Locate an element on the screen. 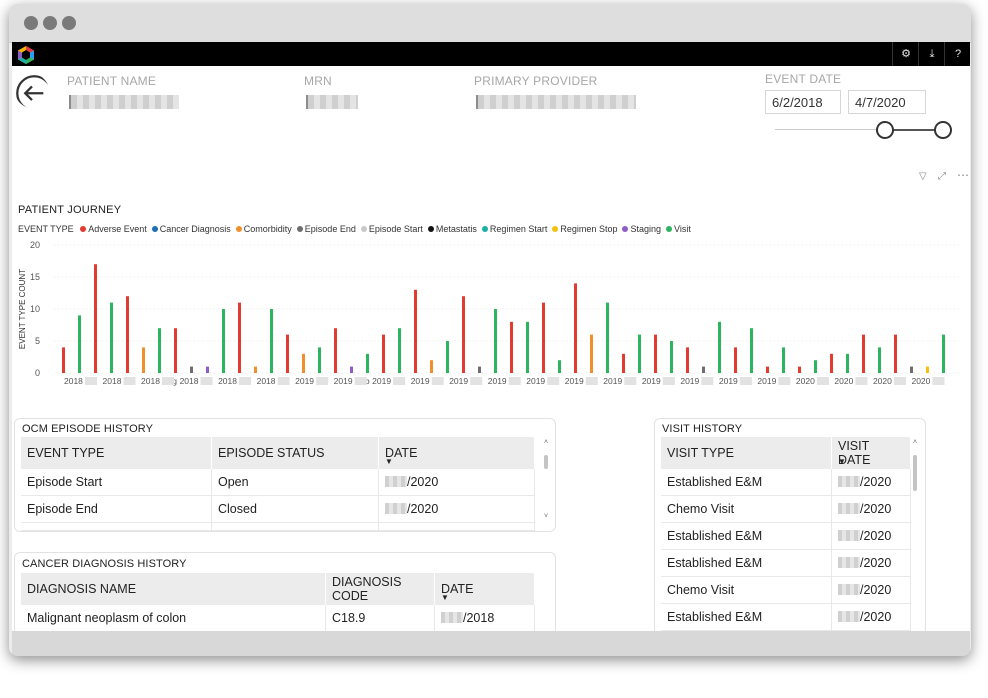  legend-item: Comorbidity is located at coordinates (263, 229).